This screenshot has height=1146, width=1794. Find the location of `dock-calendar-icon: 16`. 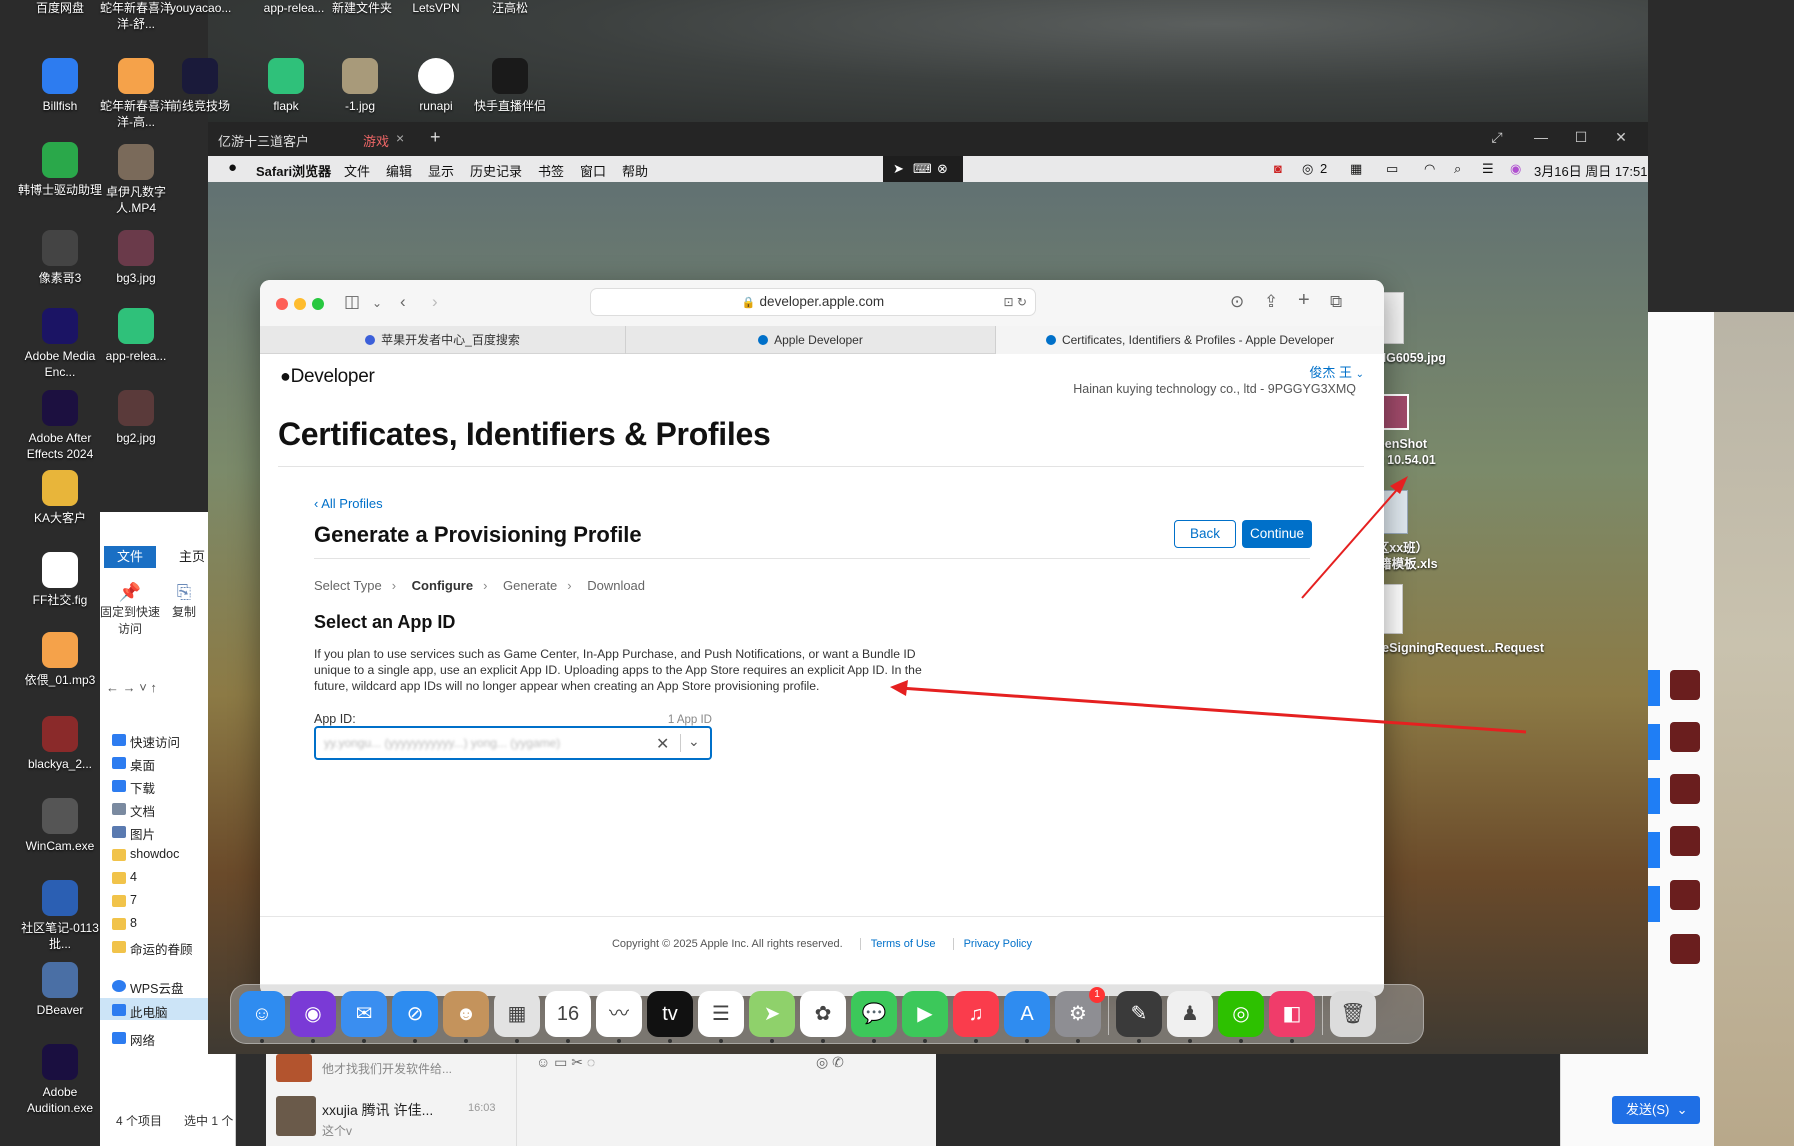

dock-calendar-icon: 16 is located at coordinates (568, 1014).